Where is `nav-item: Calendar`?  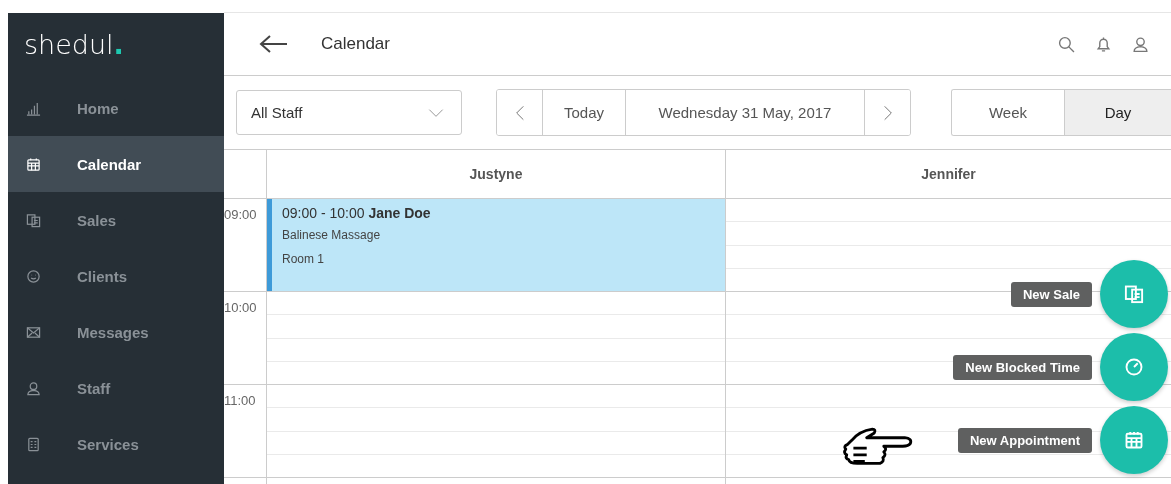
nav-item: Calendar is located at coordinates (116, 164).